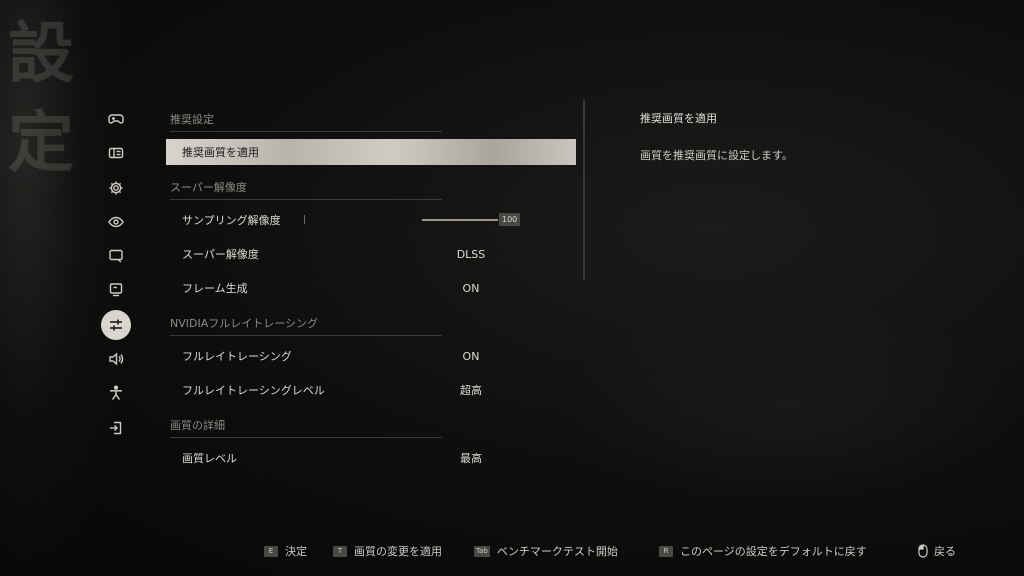 This screenshot has width=1024, height=576. What do you see at coordinates (296, 551) in the screenshot?
I see `hint-label: 決定` at bounding box center [296, 551].